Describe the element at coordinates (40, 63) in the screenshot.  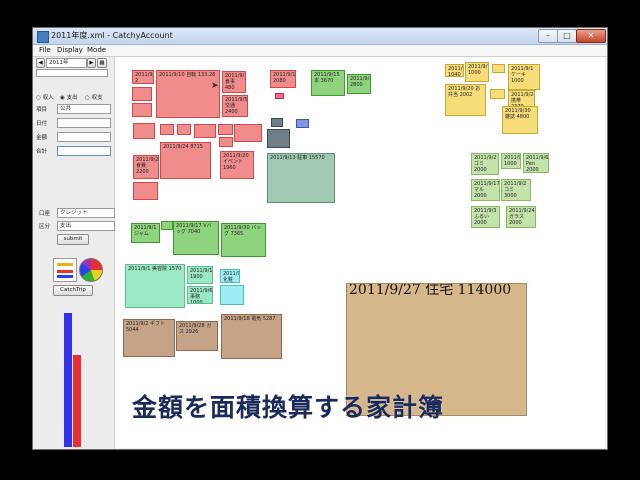
I see `prev-year-button: ◀` at that location.